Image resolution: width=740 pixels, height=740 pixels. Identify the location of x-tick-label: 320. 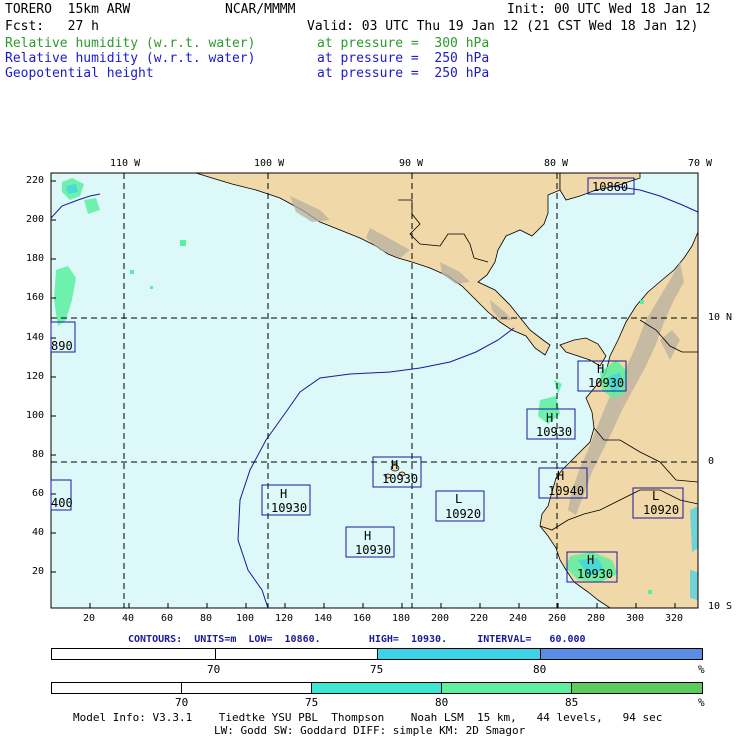
(674, 618).